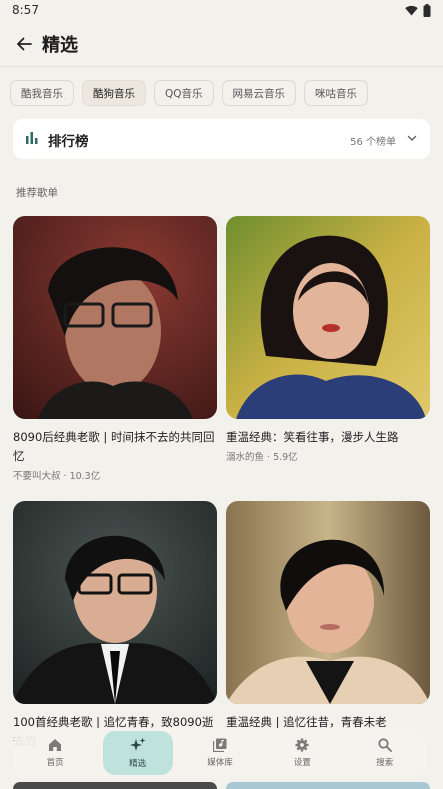 This screenshot has height=789, width=443. Describe the element at coordinates (412, 138) in the screenshot. I see `chevron-down-icon` at that location.